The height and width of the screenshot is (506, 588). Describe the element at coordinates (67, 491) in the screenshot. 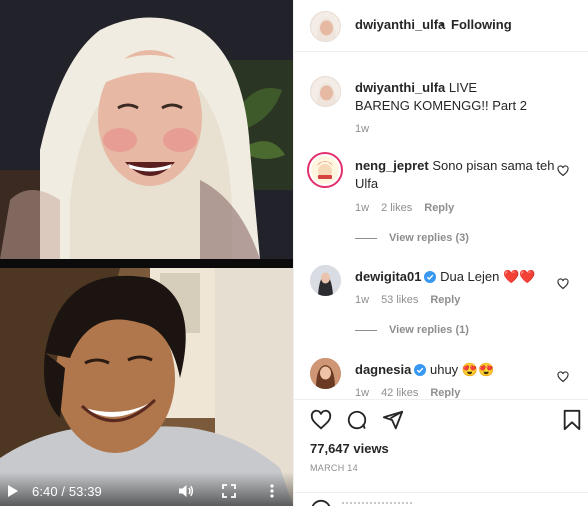

I see `video-time: 6:40 / 53:39` at that location.